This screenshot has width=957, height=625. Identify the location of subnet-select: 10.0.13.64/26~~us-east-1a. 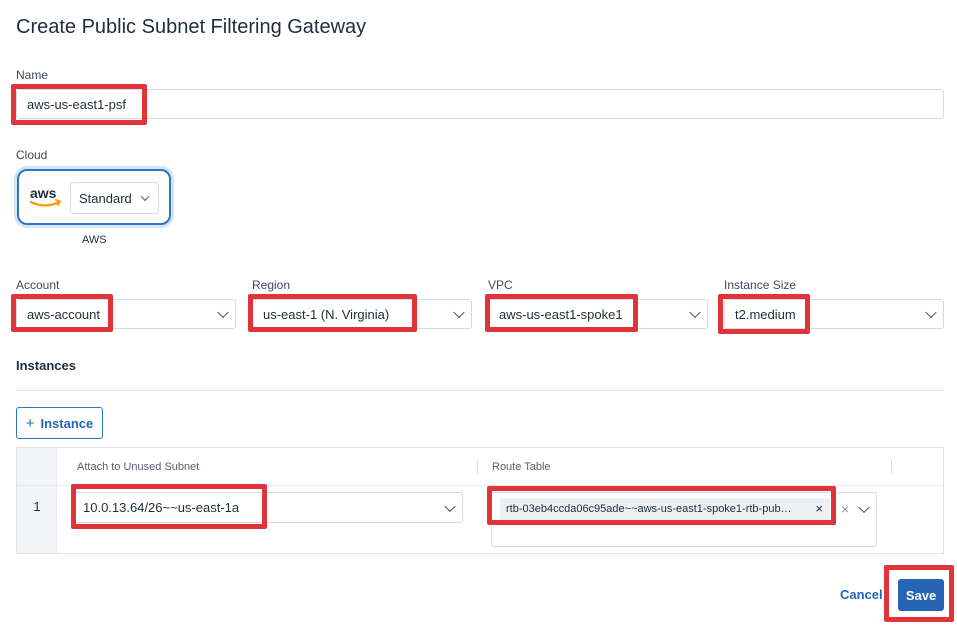
(267, 507).